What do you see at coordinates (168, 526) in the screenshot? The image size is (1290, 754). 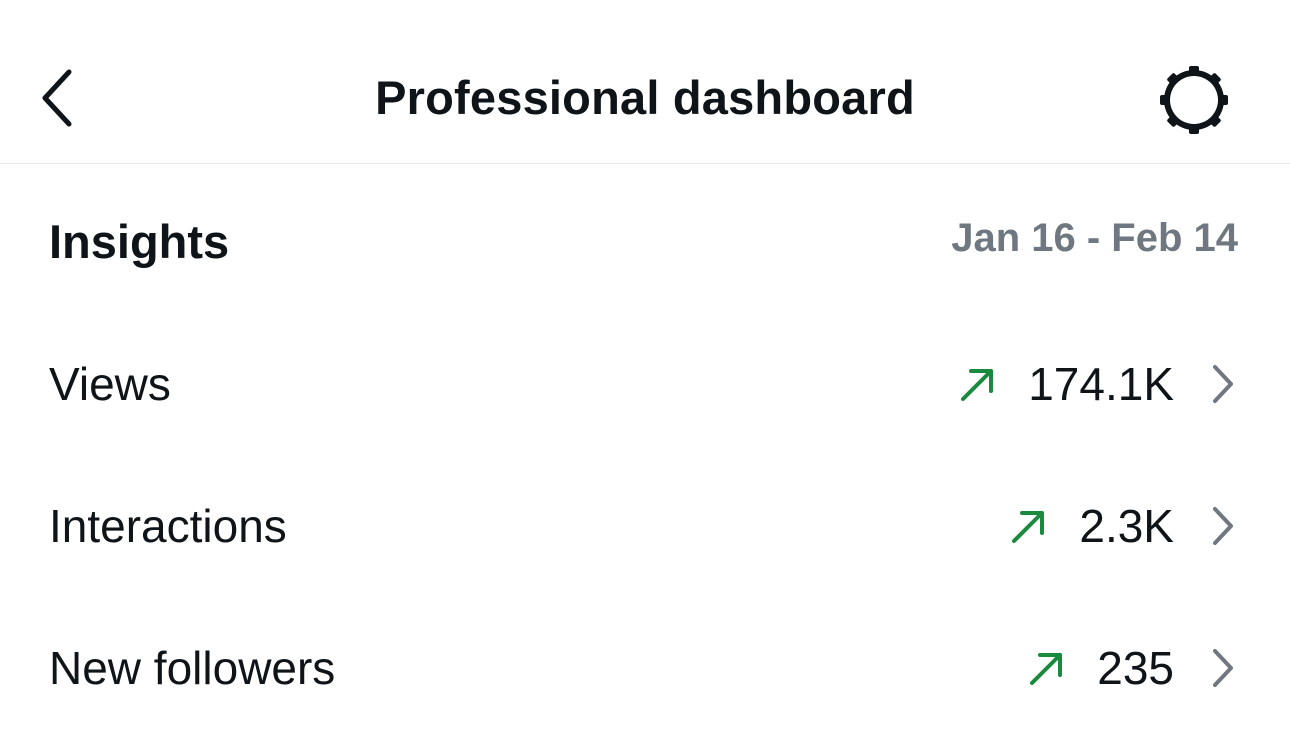 I see `metric-label: Interactions` at bounding box center [168, 526].